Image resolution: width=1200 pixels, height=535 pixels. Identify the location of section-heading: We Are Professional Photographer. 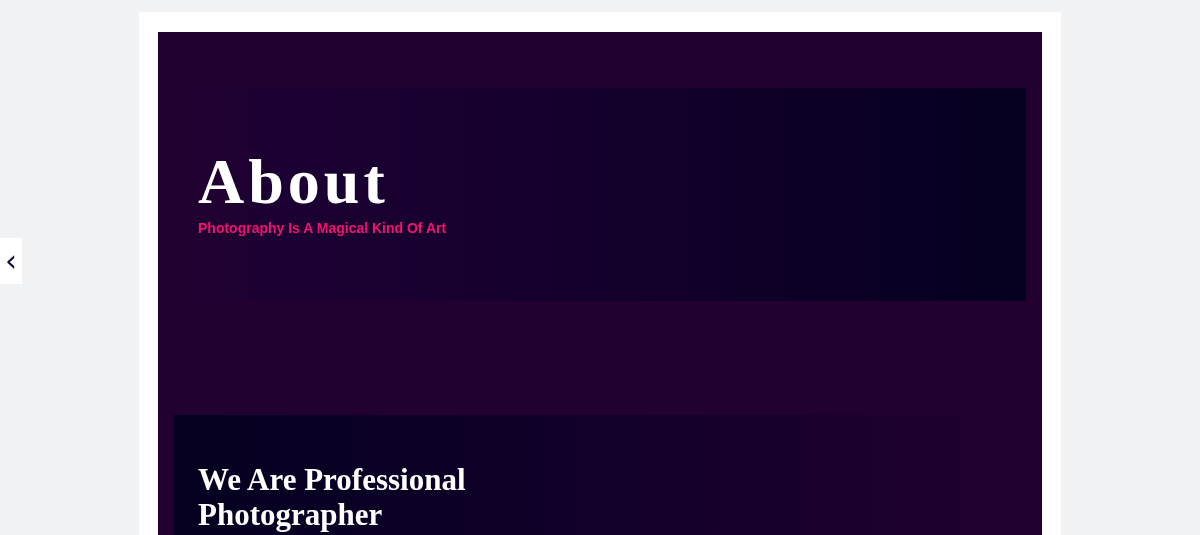
(332, 497).